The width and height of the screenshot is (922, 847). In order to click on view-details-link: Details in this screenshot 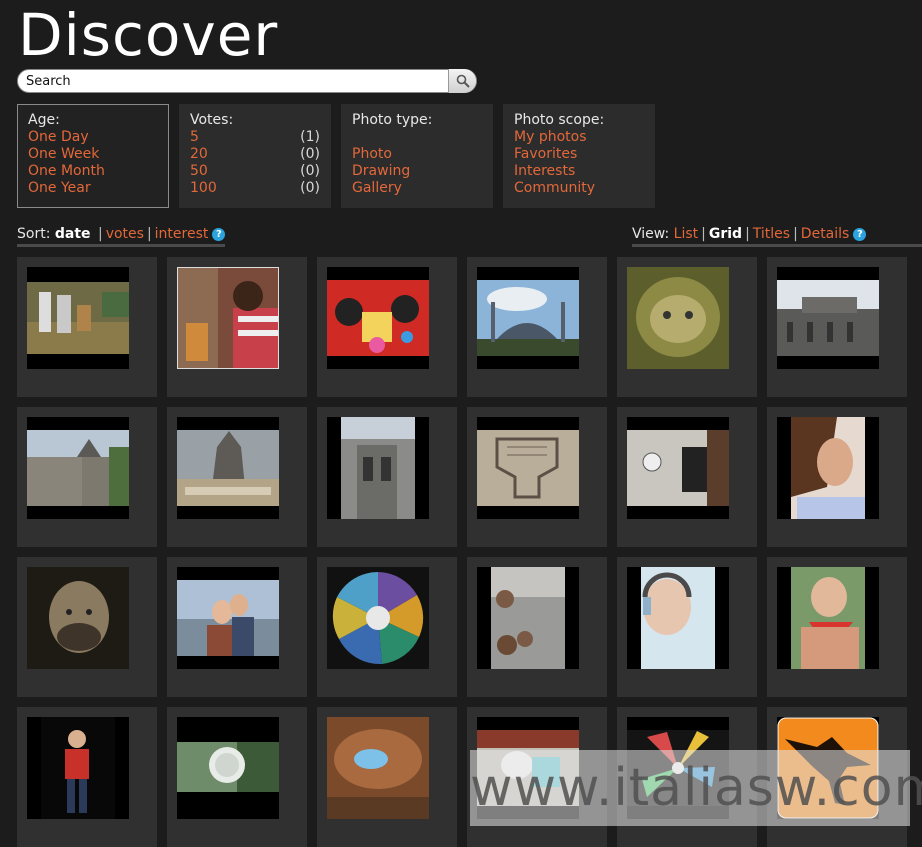, I will do `click(825, 234)`.